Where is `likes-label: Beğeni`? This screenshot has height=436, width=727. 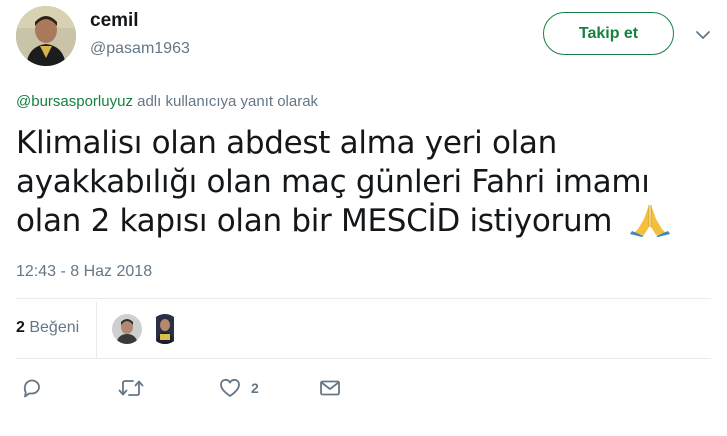
likes-label: Beğeni is located at coordinates (54, 327).